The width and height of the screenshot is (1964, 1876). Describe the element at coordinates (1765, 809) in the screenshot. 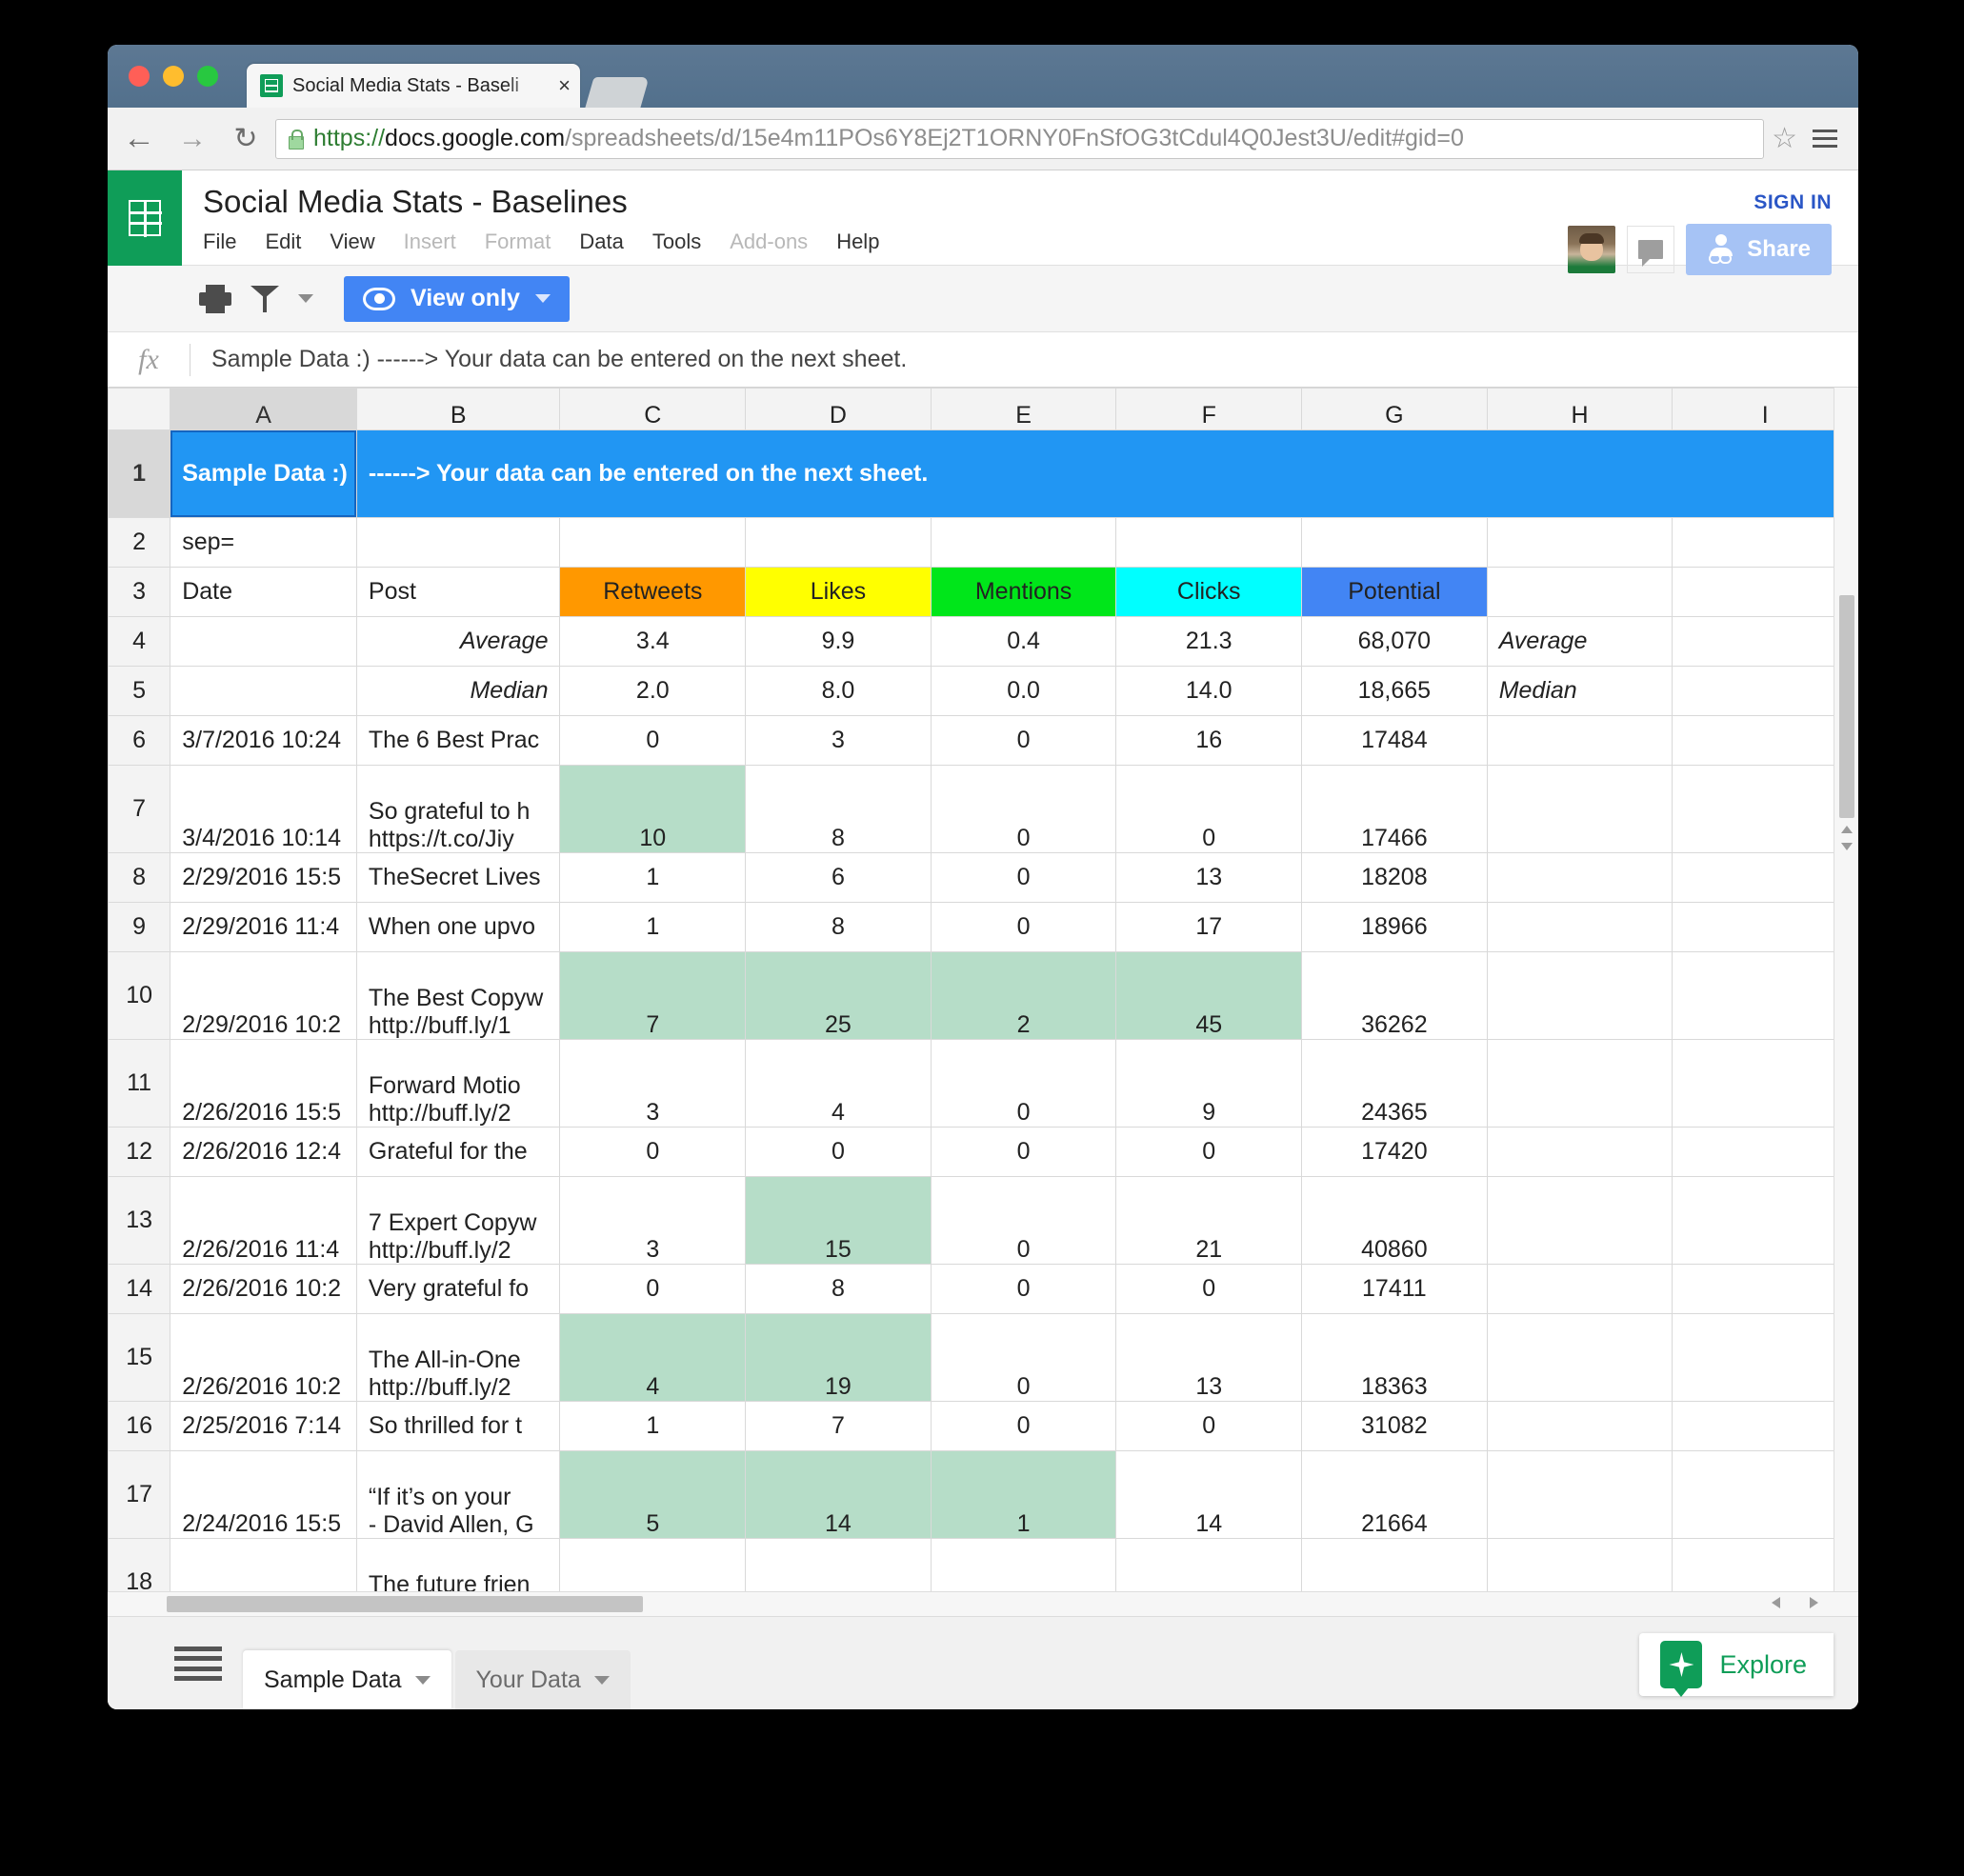

I see `cell-i7` at that location.